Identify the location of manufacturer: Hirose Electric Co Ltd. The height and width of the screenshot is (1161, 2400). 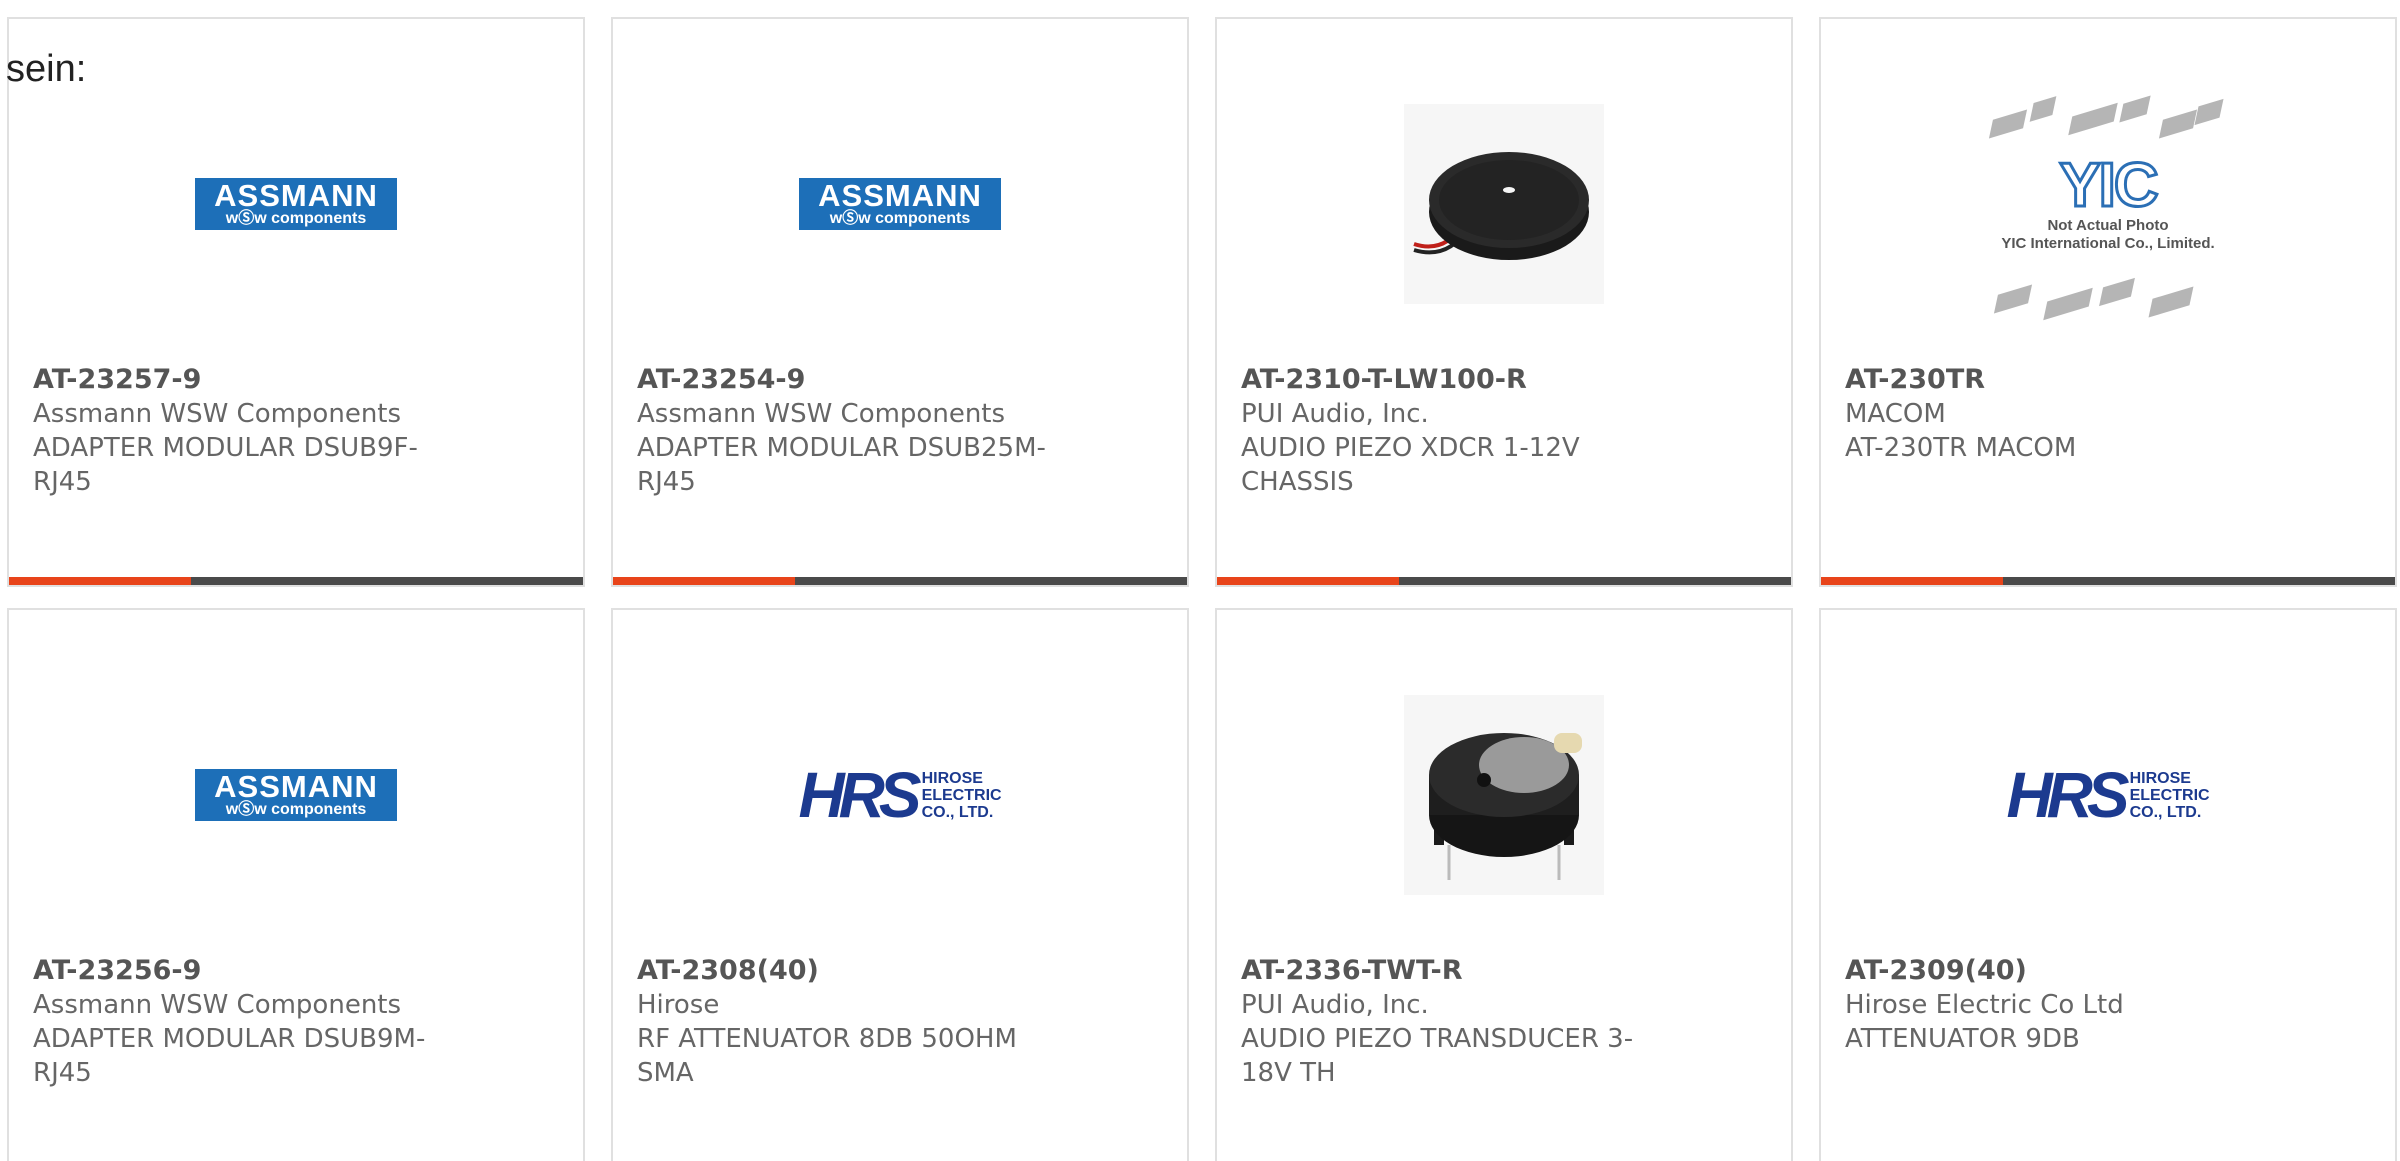
(1984, 1005).